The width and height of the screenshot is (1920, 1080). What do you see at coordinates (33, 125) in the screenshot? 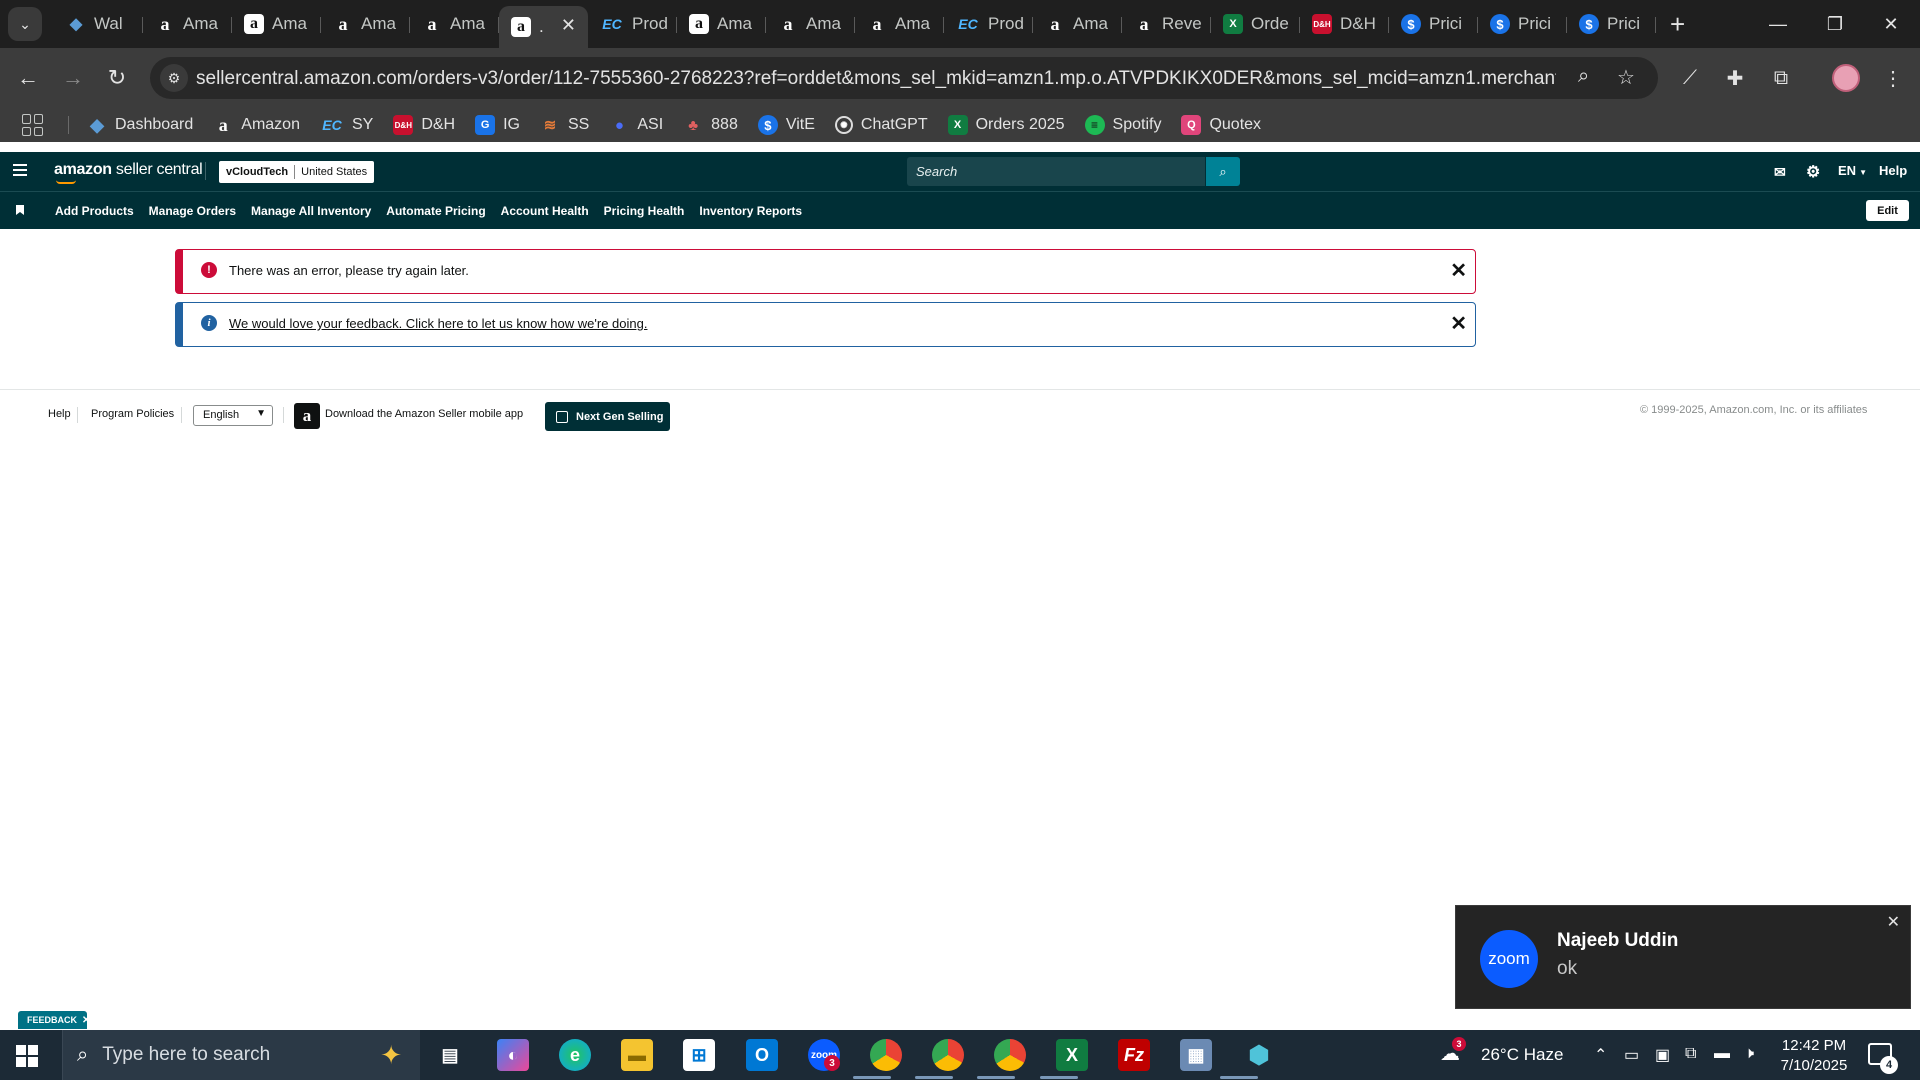
I see `apps-grid-icon` at bounding box center [33, 125].